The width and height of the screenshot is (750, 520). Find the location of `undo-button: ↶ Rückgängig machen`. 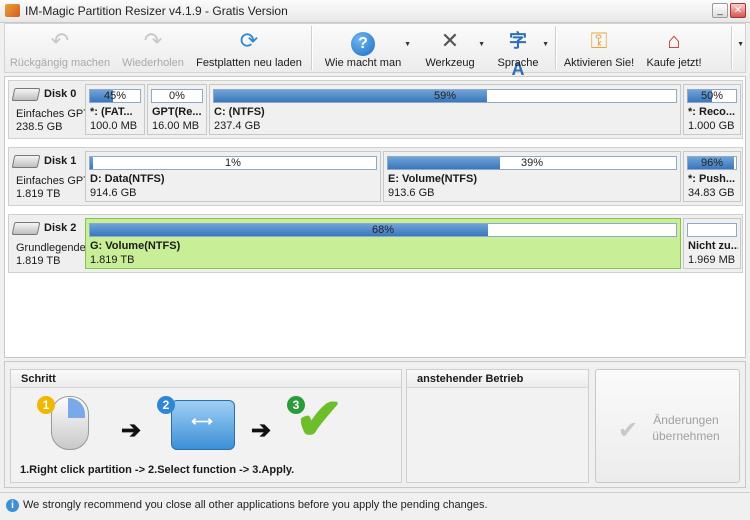

undo-button: ↶ Rückgängig machen is located at coordinates (60, 48).